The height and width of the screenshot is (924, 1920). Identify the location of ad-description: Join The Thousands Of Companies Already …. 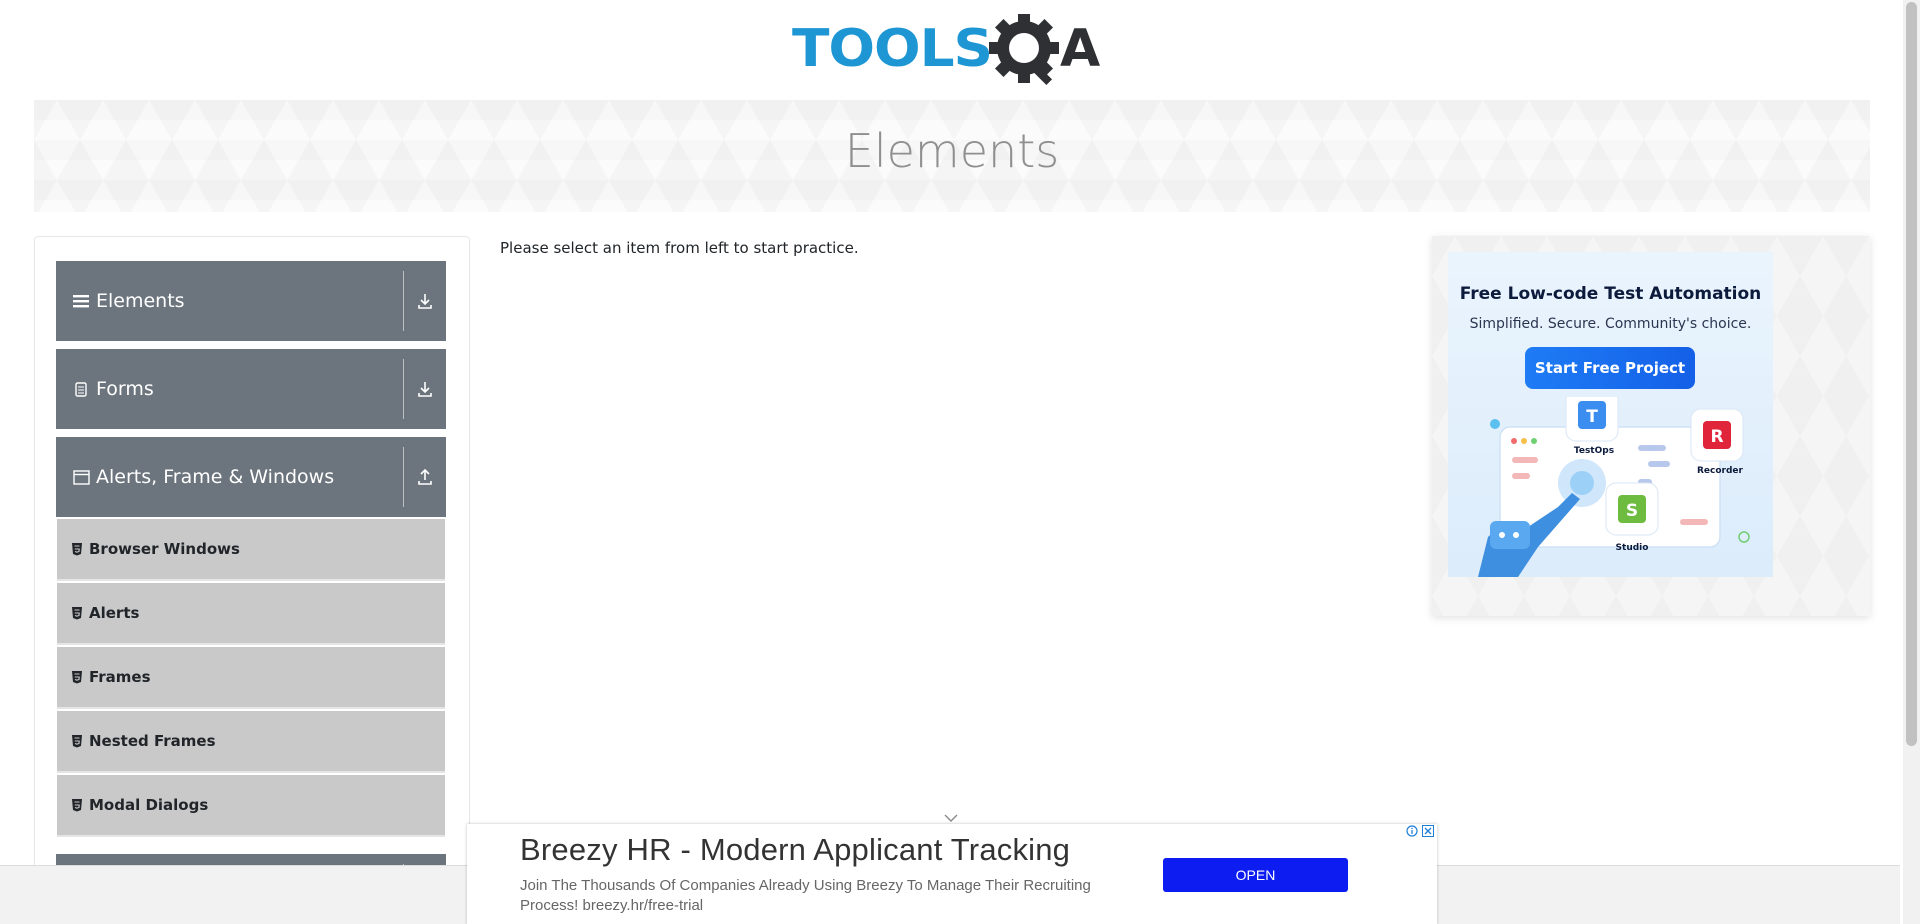
(805, 895).